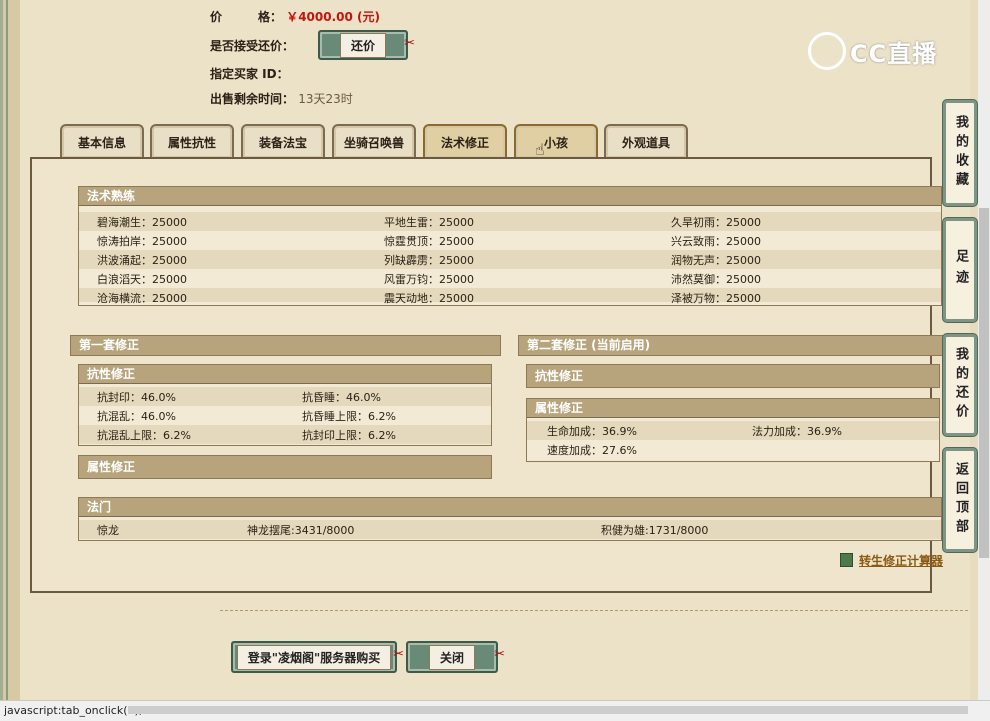 Image resolution: width=990 pixels, height=721 pixels. Describe the element at coordinates (73, 710) in the screenshot. I see `status-text: javascript:tab_onclick(6);` at that location.